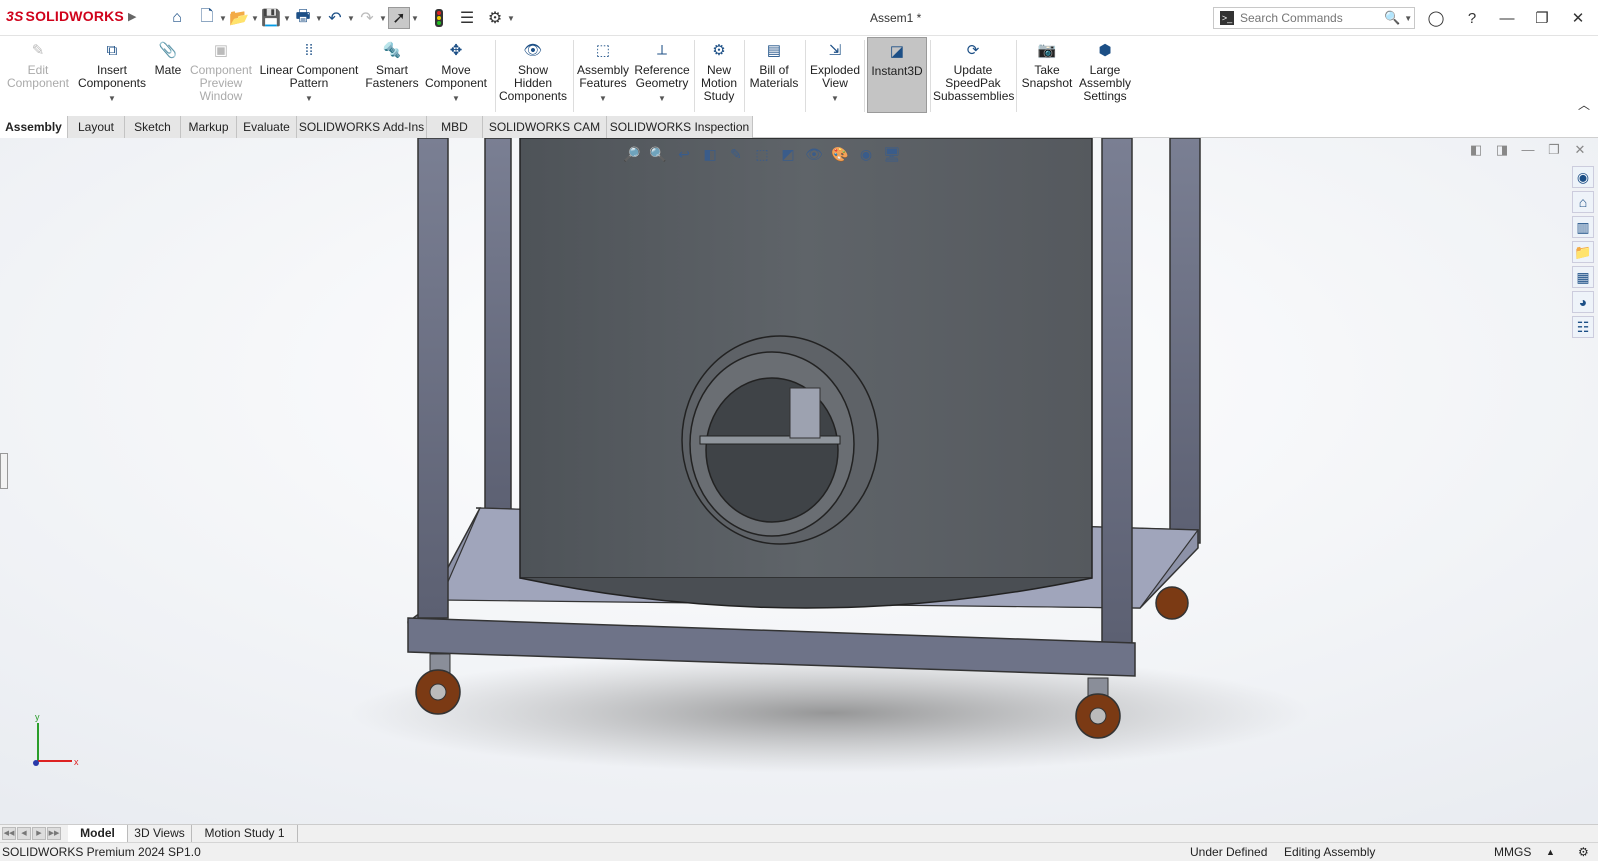 The height and width of the screenshot is (861, 1598). What do you see at coordinates (221, 71) in the screenshot?
I see `component-preview-window-button: ▣ Component Preview Window` at bounding box center [221, 71].